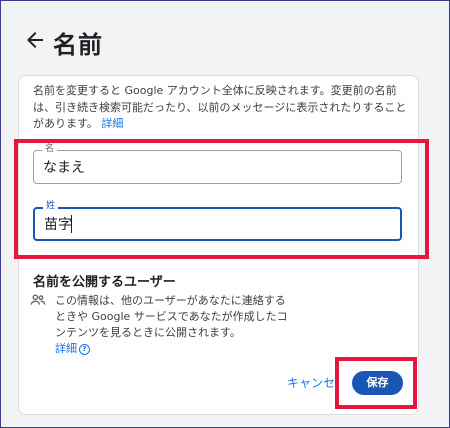 This screenshot has height=428, width=450. Describe the element at coordinates (38, 299) in the screenshot. I see `people-icon` at that location.